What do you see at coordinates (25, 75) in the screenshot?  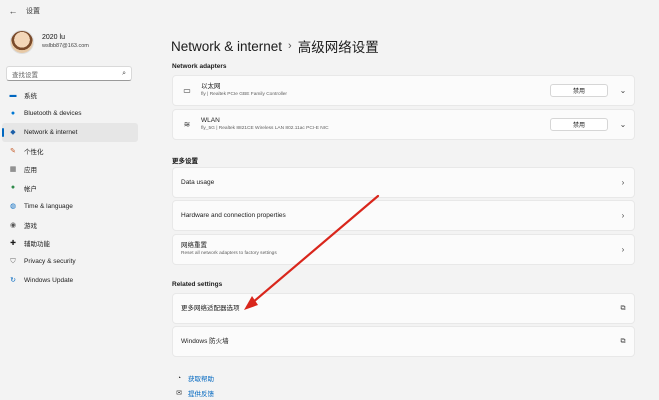 I see `search-placeholder: 查找设置` at bounding box center [25, 75].